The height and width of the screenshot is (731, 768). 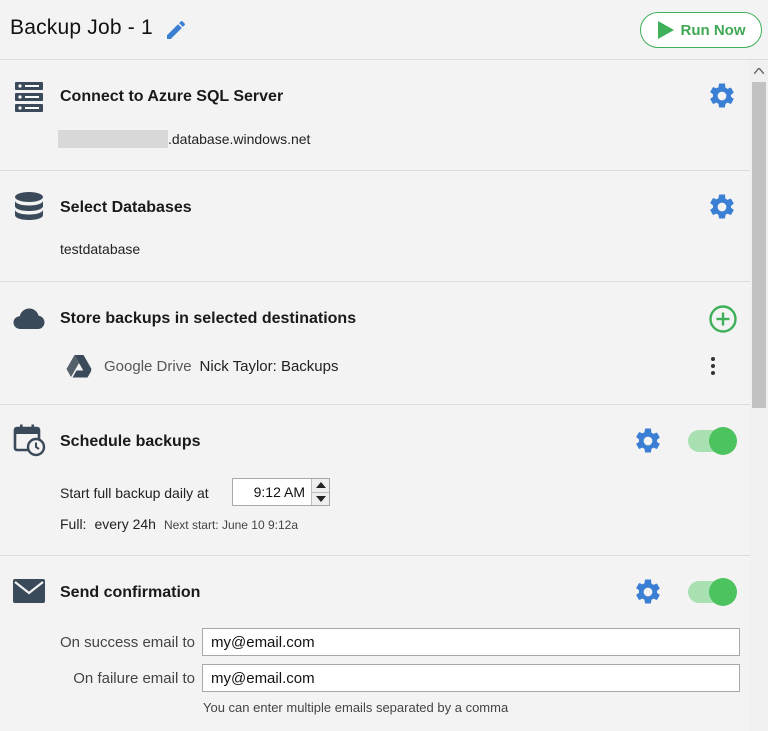 I want to click on server-settings-gear-icon, so click(x=722, y=96).